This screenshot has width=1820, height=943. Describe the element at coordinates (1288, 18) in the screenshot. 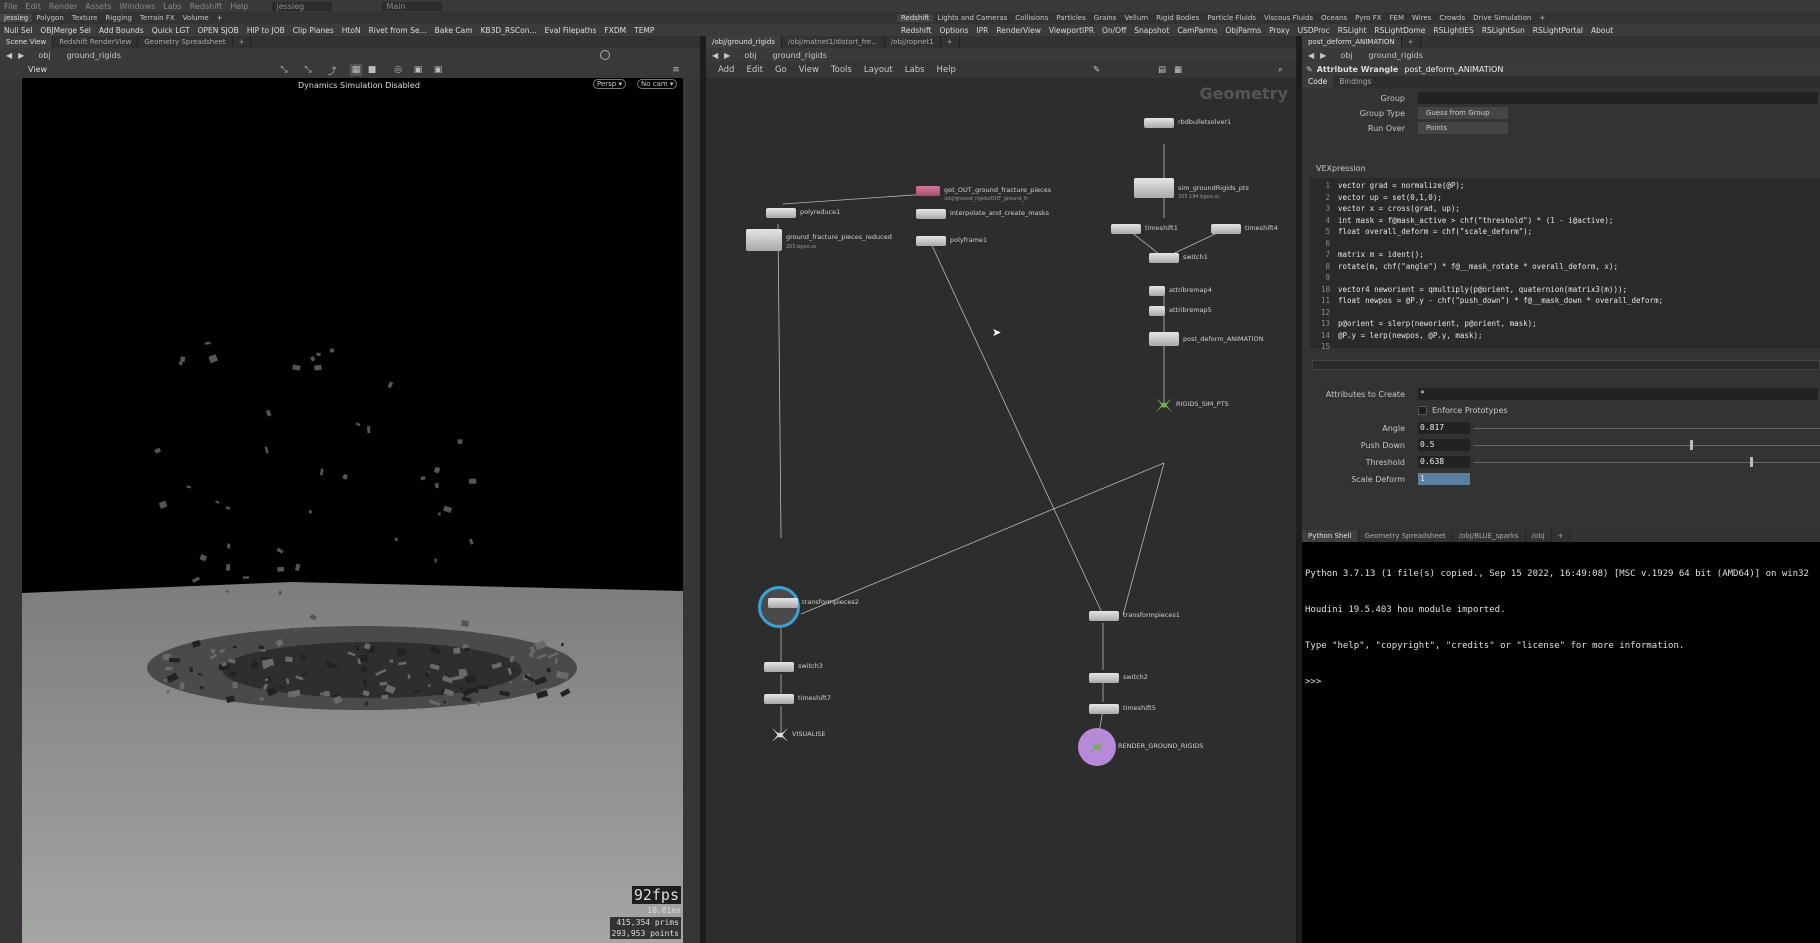

I see `shelf-tab-viscous-fluids: Viscous Fluids` at that location.